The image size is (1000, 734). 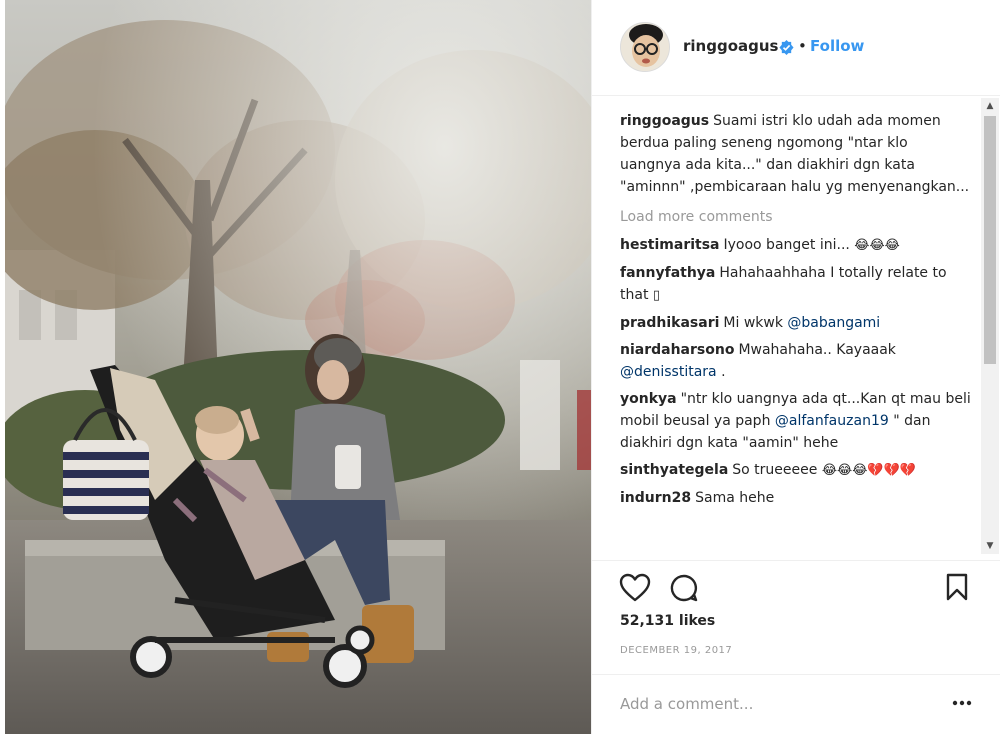 I want to click on scroll-down-arrow-icon: ▼, so click(x=990, y=546).